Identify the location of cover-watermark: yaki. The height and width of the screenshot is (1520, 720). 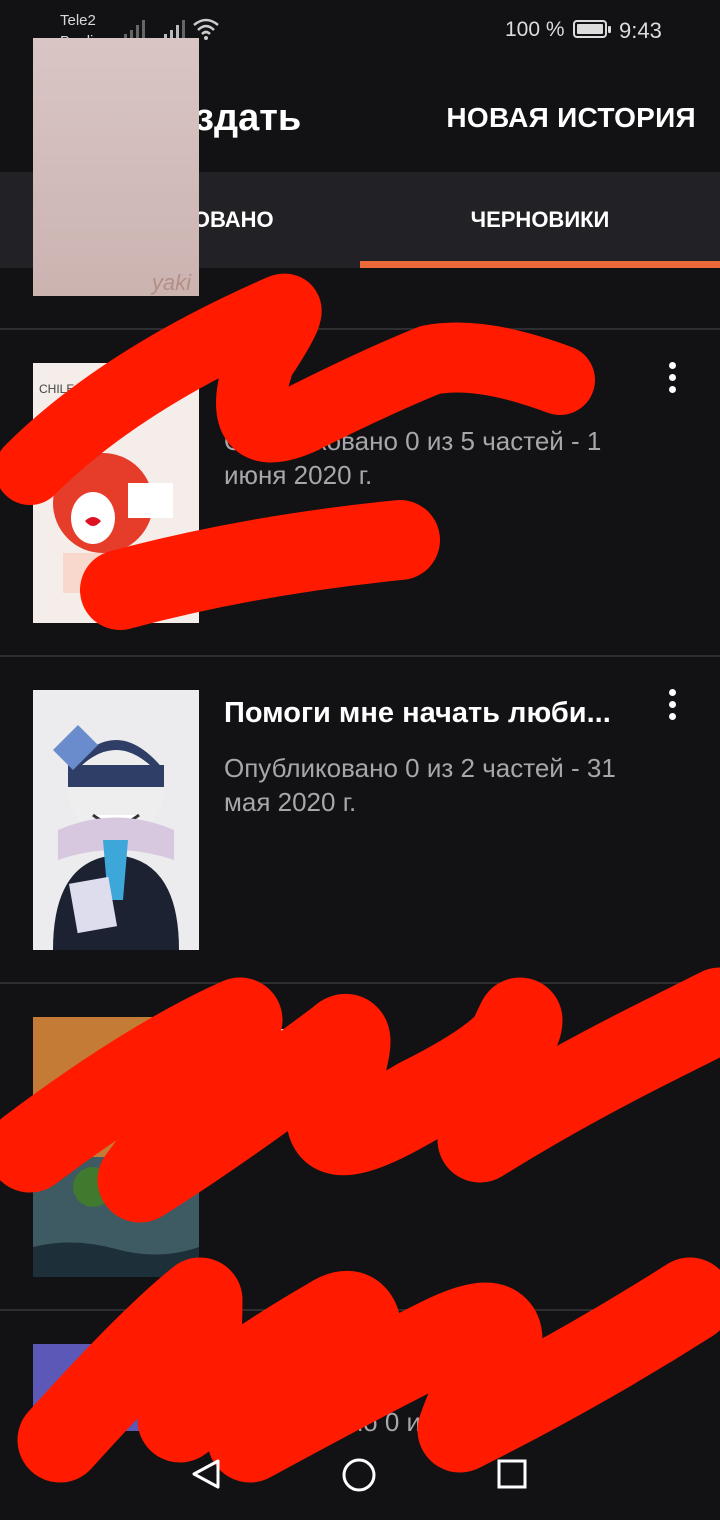
(171, 282).